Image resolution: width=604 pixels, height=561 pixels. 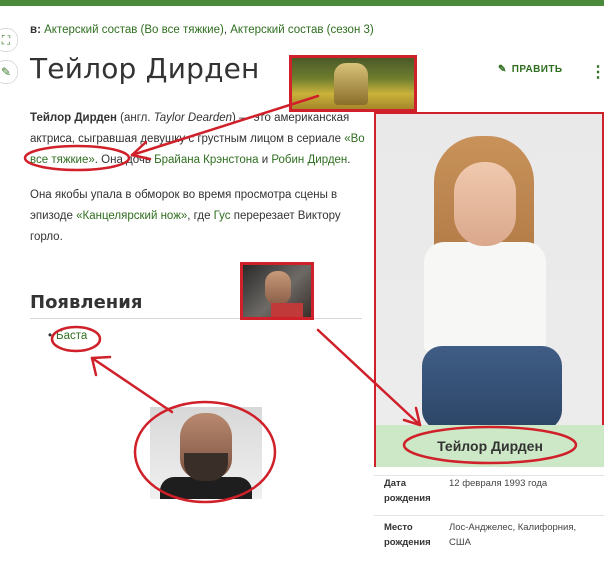 What do you see at coordinates (301, 30) in the screenshot?
I see `category-link-season-3-cast: Актерский состав (сезон 3)` at bounding box center [301, 30].